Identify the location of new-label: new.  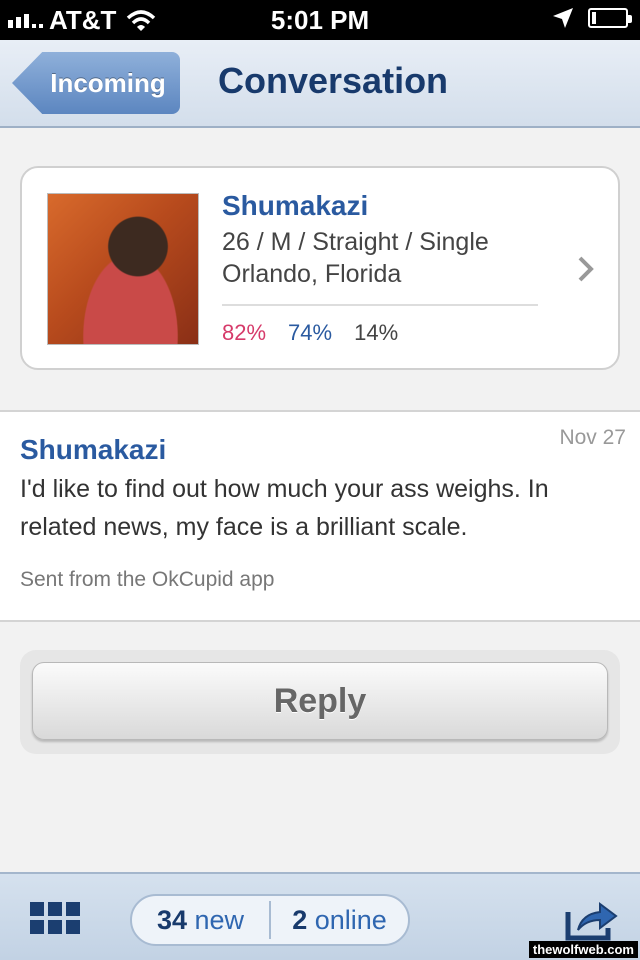
(219, 919).